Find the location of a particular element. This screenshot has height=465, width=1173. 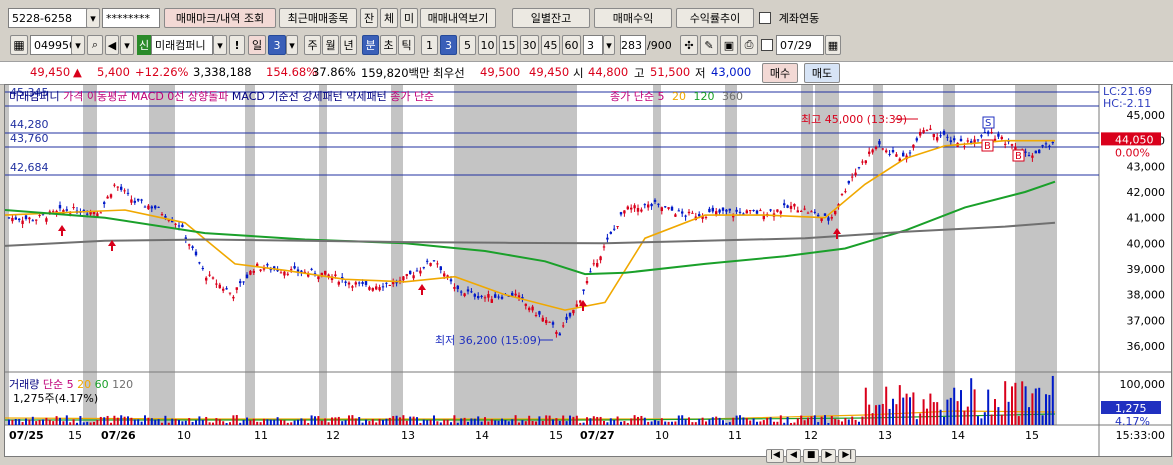

range-field: 283 is located at coordinates (633, 45).